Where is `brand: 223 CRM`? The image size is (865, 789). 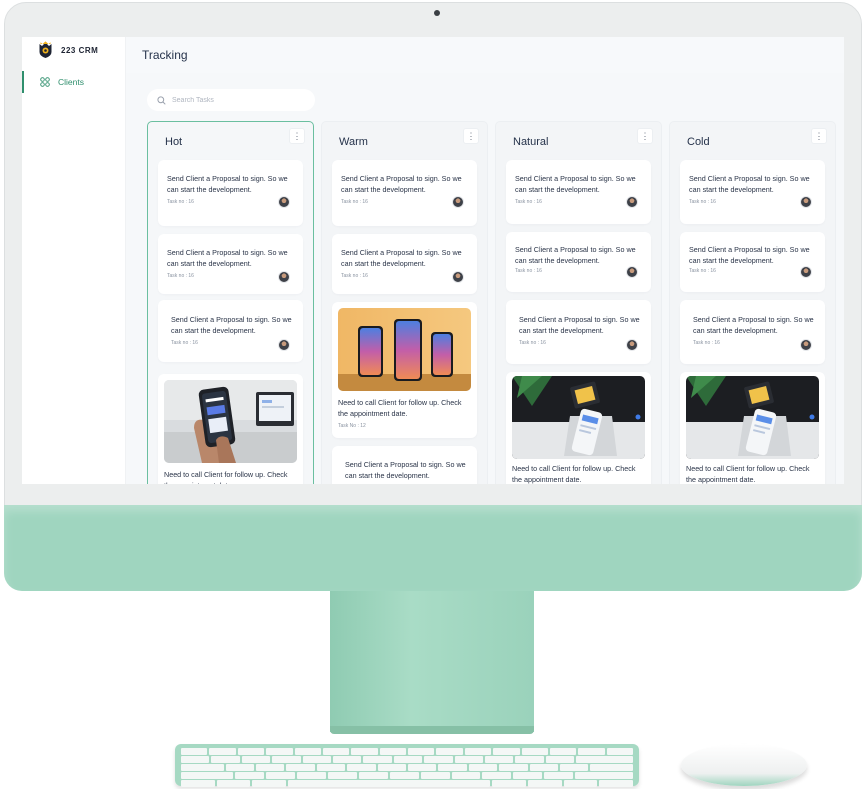 brand: 223 CRM is located at coordinates (68, 50).